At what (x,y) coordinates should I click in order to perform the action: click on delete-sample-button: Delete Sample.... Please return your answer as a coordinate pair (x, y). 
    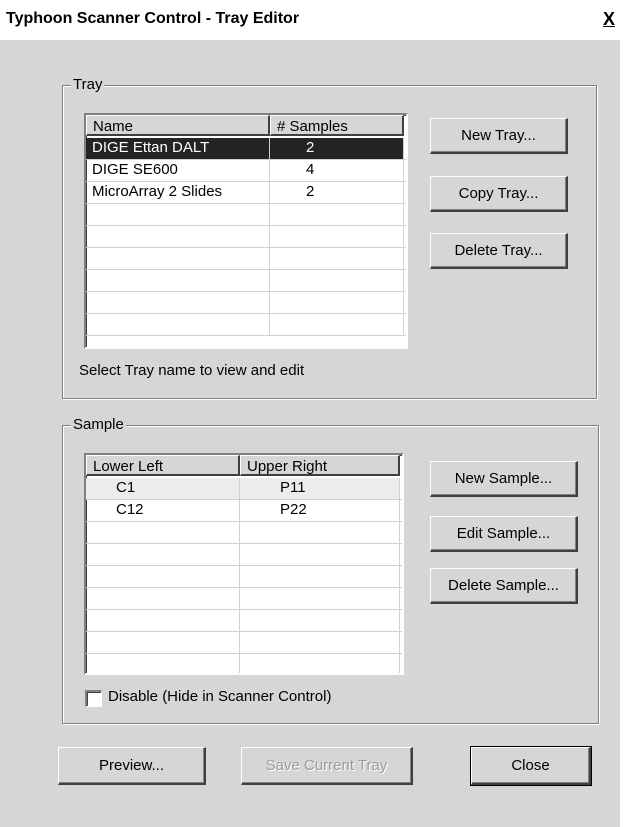
    Looking at the image, I should click on (504, 586).